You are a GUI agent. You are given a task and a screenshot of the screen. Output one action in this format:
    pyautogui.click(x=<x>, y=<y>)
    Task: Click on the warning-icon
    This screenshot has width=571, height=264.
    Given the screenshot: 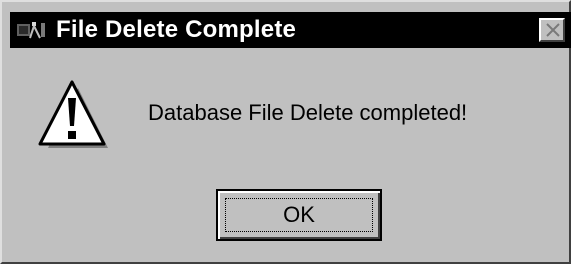 What is the action you would take?
    pyautogui.click(x=73, y=118)
    